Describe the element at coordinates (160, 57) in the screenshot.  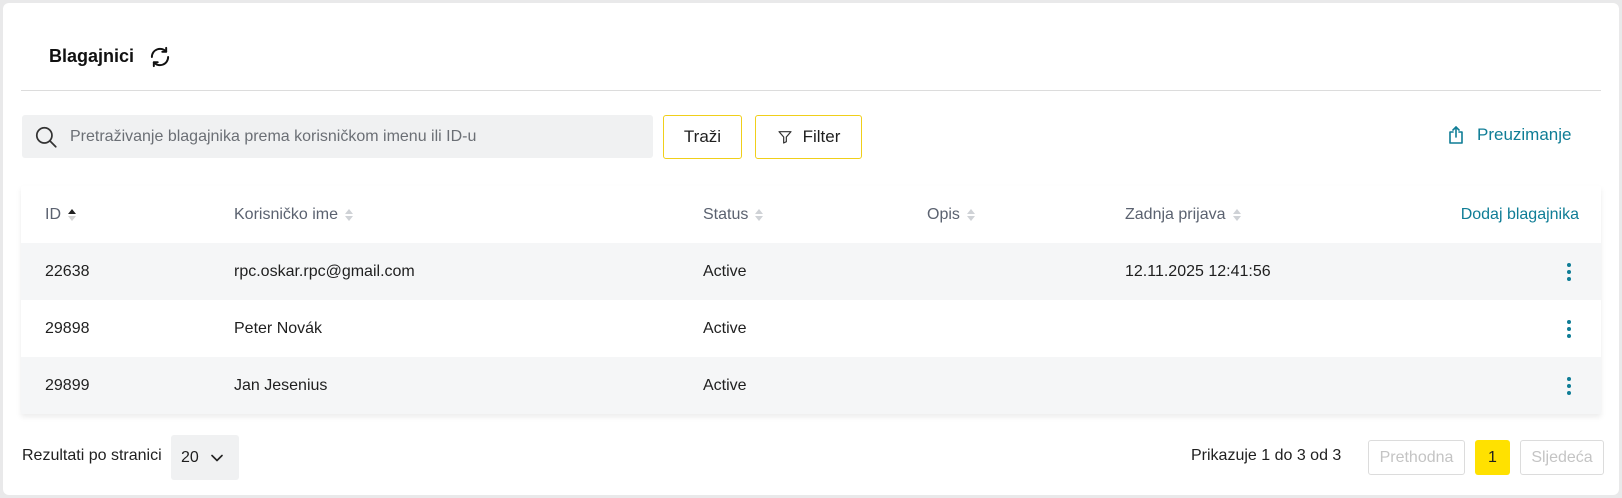
I see `refresh-icon` at that location.